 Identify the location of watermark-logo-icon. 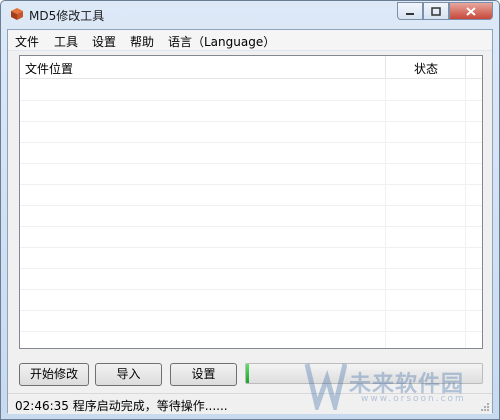
(325, 386).